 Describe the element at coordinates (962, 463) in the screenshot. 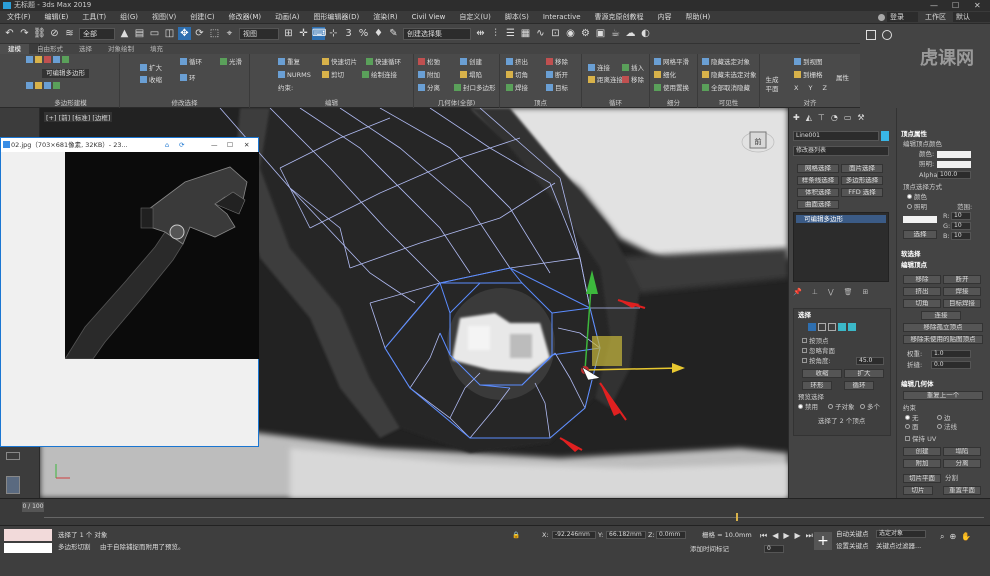

I see `eg-detach-button: 分离` at that location.